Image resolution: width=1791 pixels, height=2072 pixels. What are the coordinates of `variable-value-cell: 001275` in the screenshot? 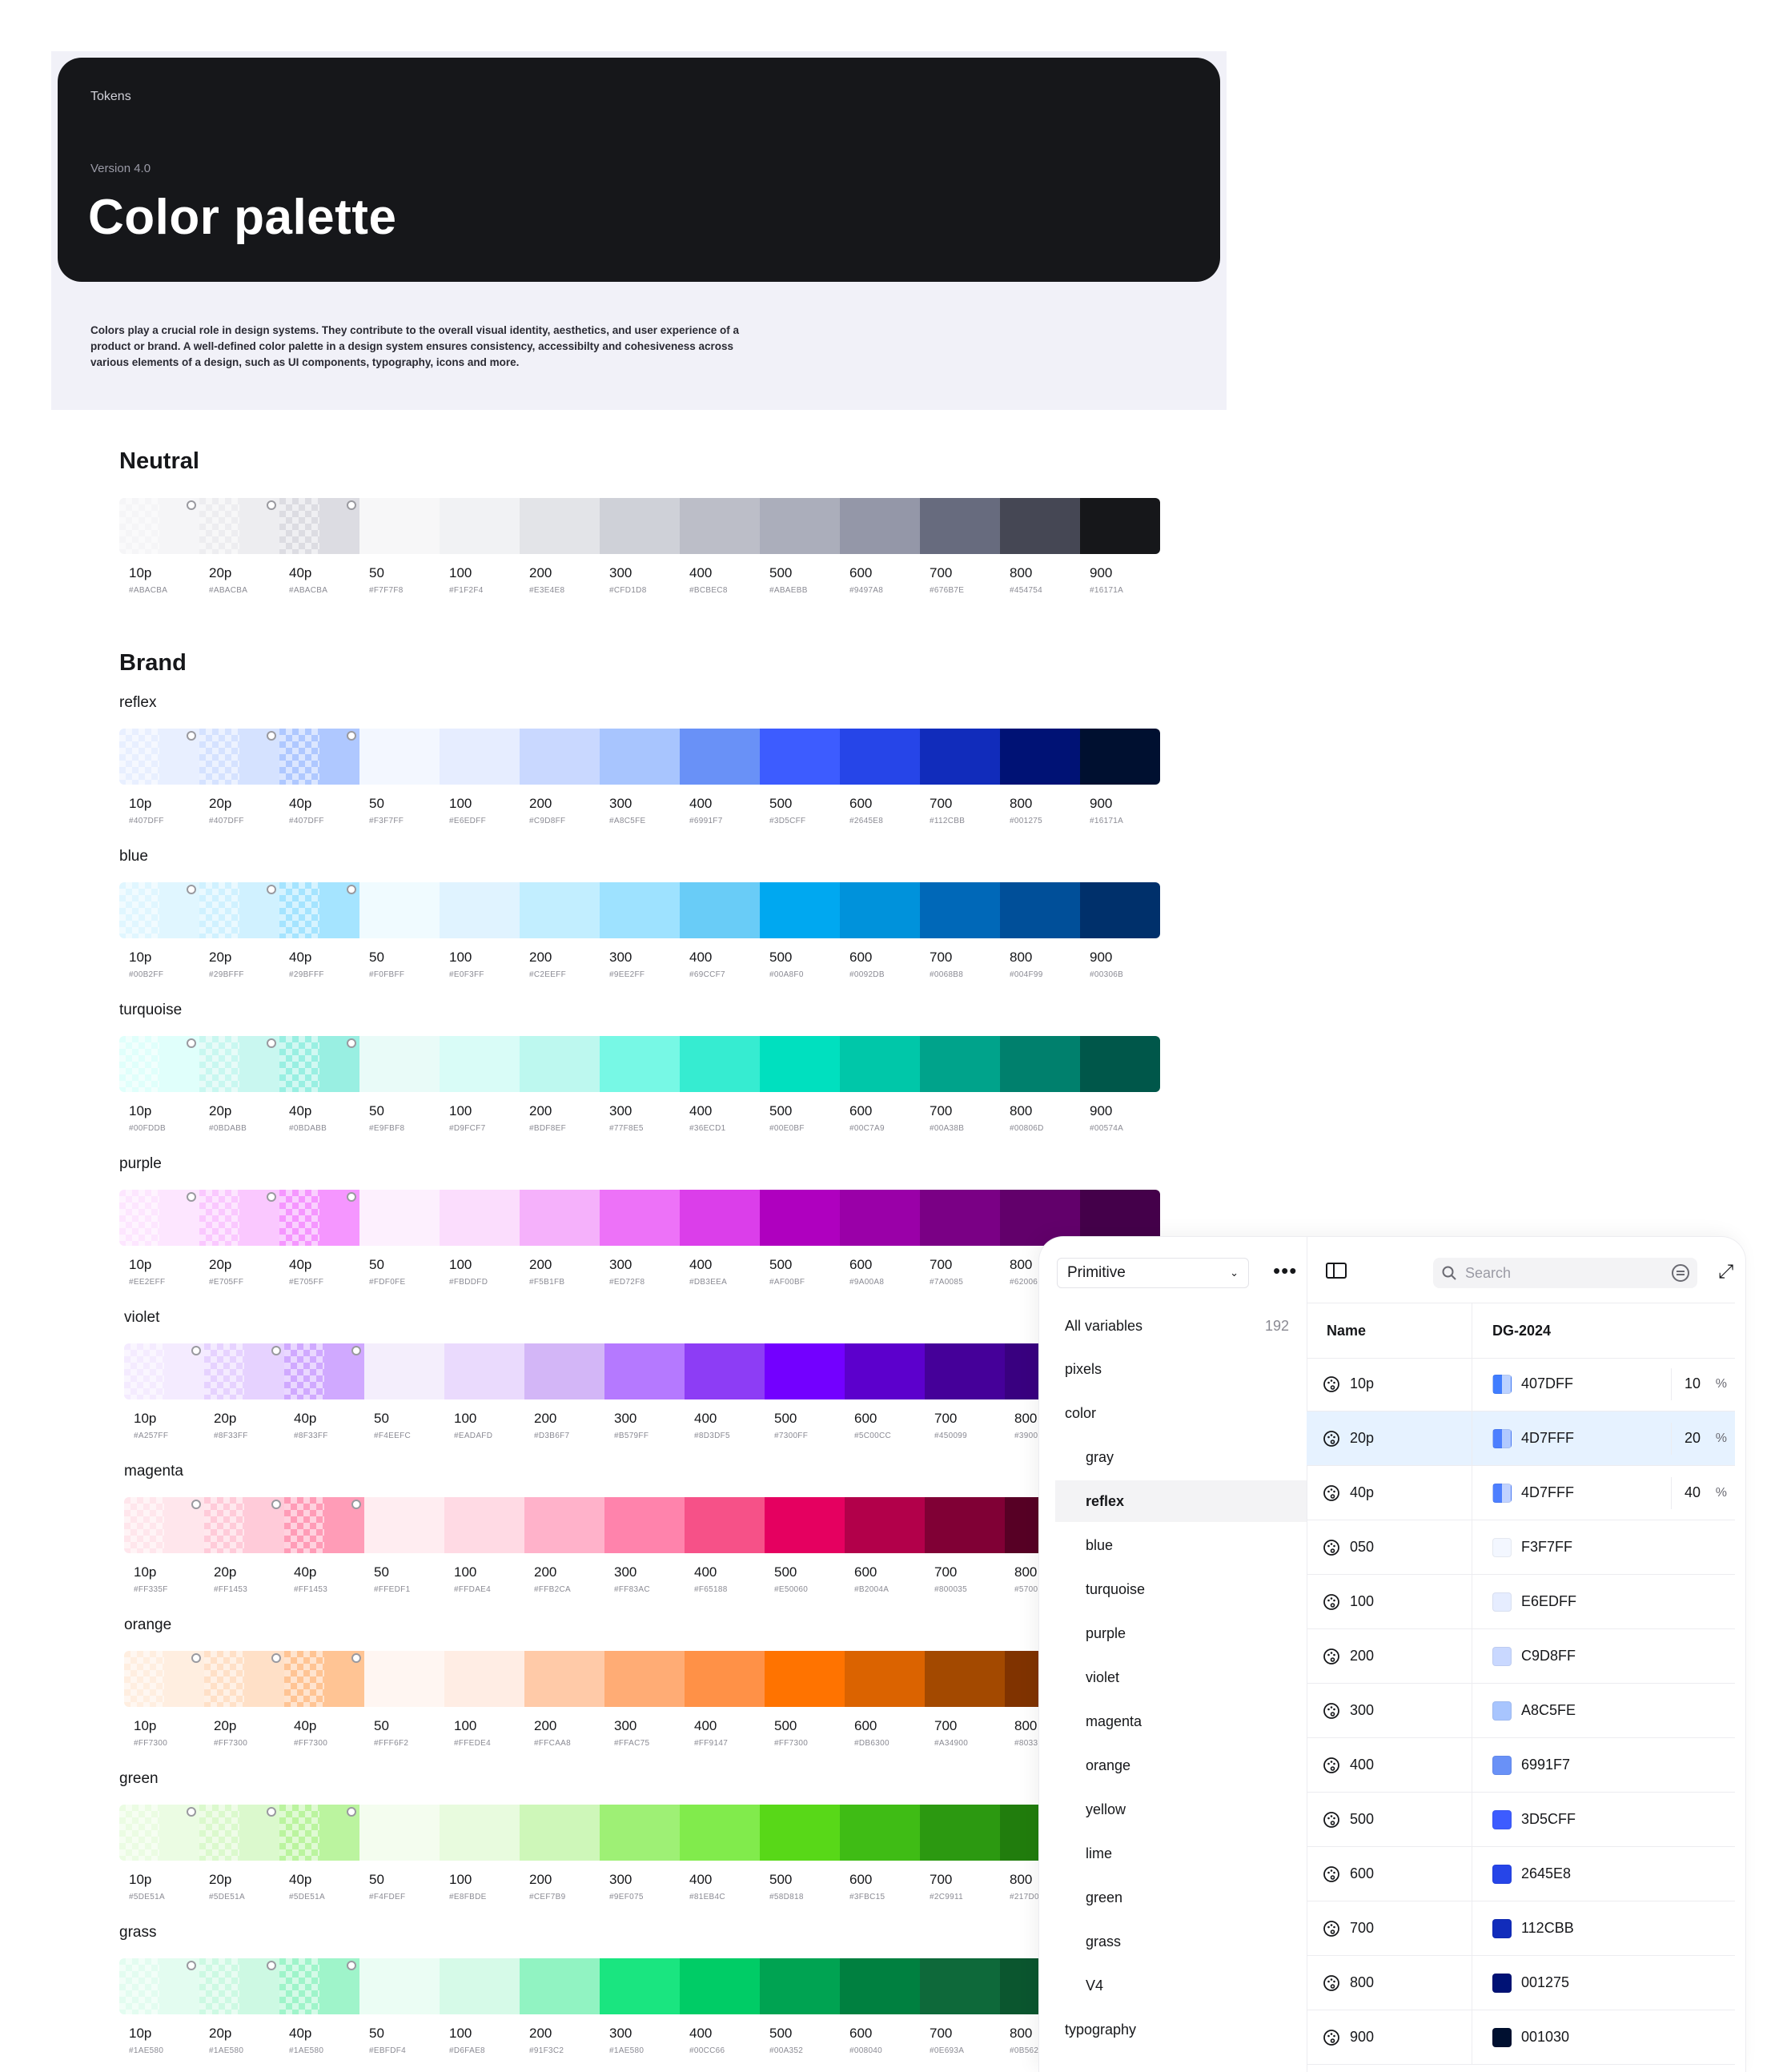 It's located at (1603, 1983).